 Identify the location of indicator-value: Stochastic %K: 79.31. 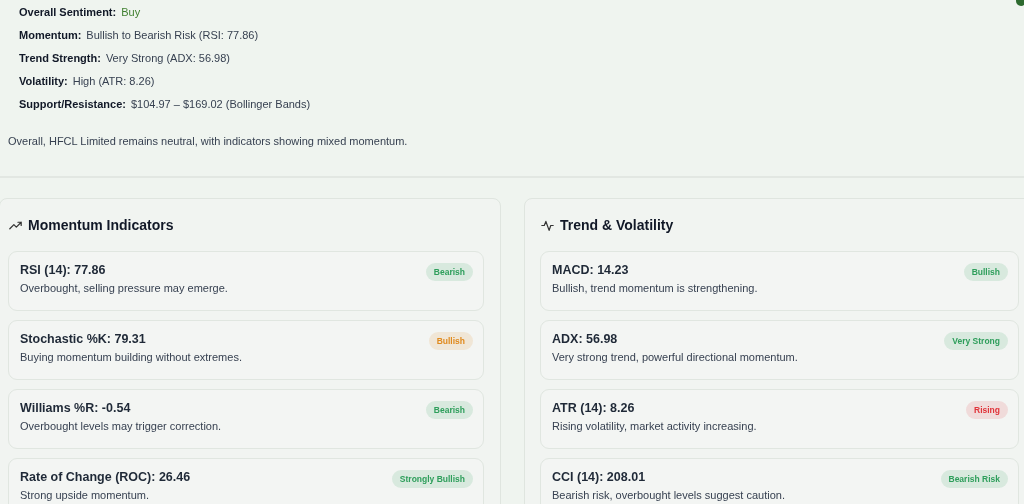
(83, 339).